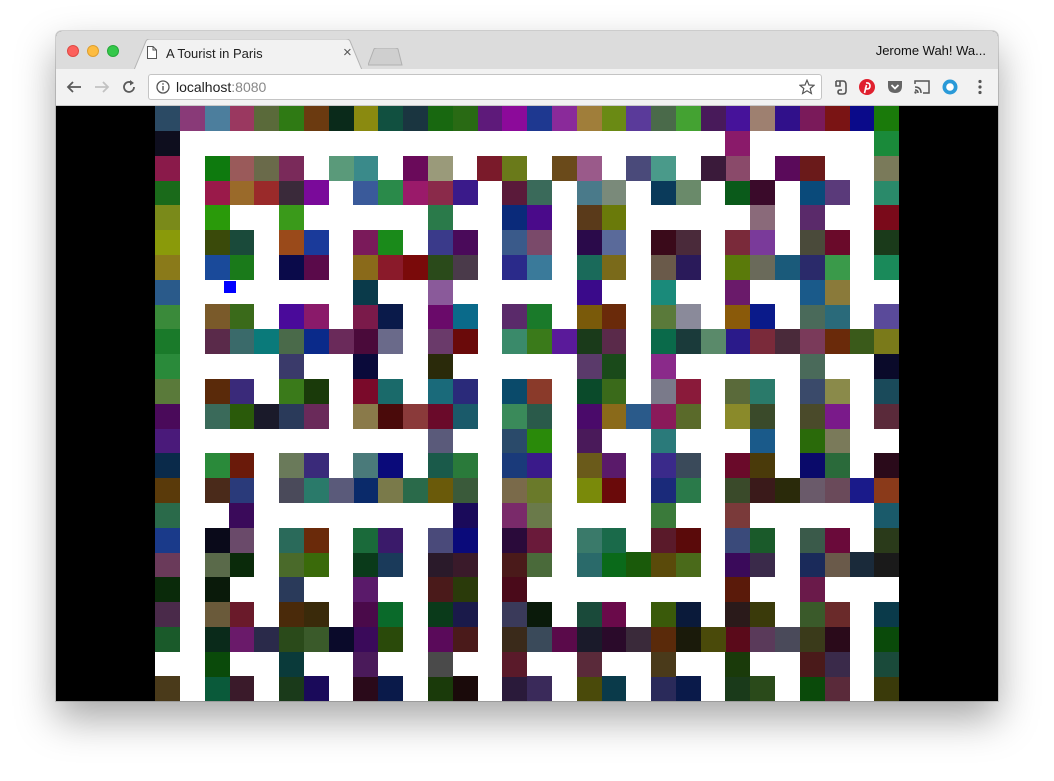  What do you see at coordinates (485, 87) in the screenshot?
I see `address-bar: localhost:8080` at bounding box center [485, 87].